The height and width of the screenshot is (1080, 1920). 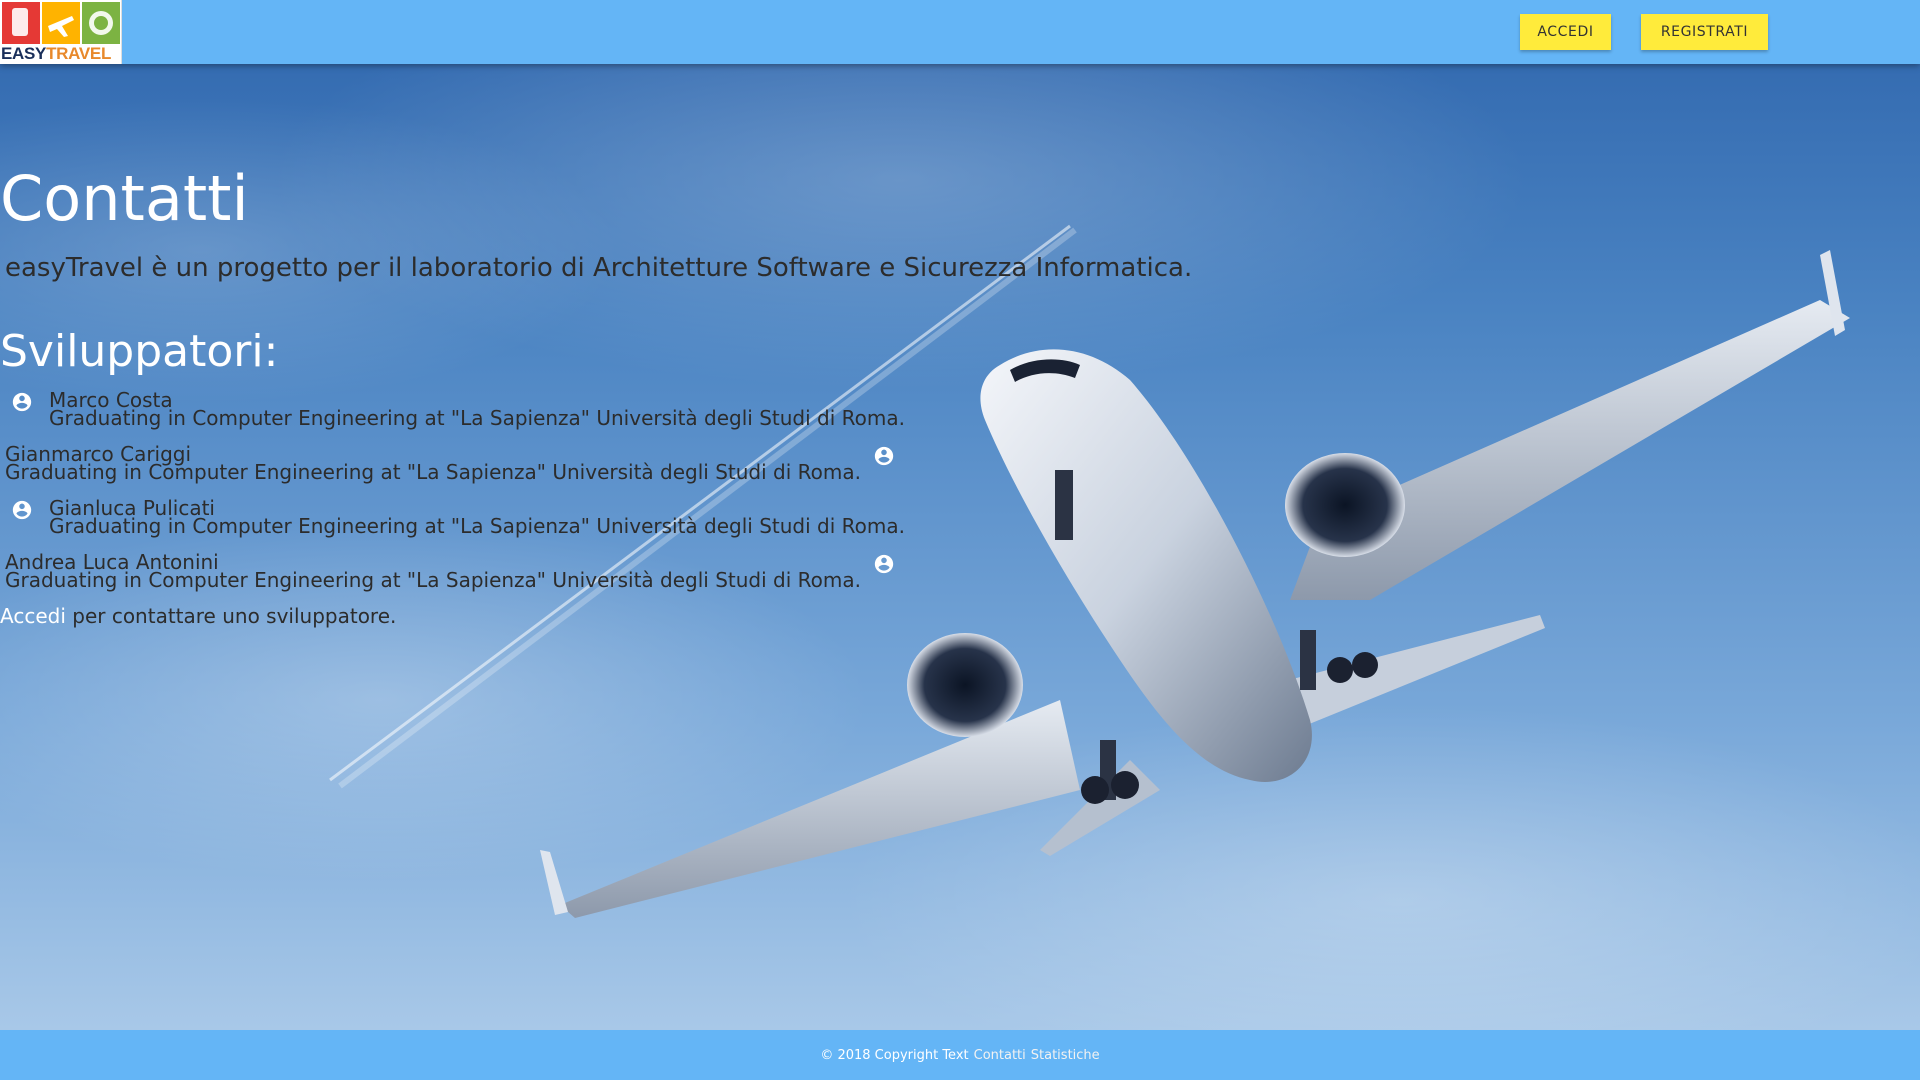 What do you see at coordinates (139, 351) in the screenshot?
I see `developers-heading: Sviluppatori:` at bounding box center [139, 351].